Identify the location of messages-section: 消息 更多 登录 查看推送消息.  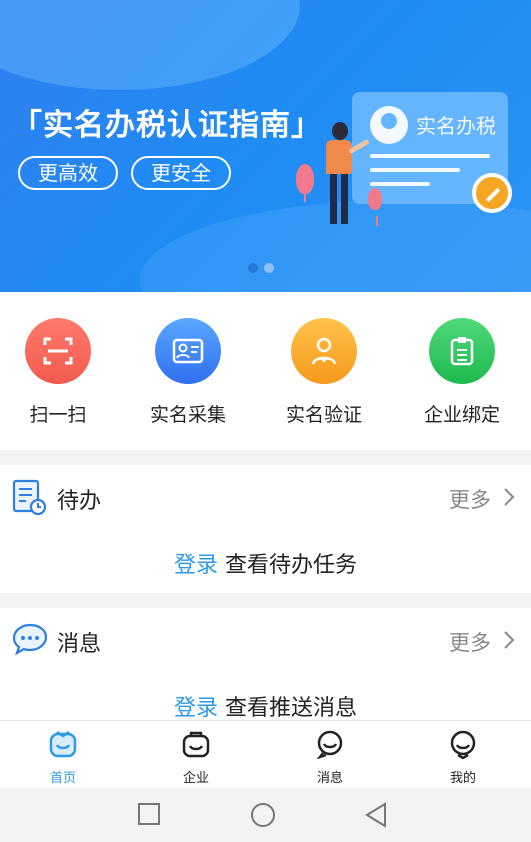
(265, 665).